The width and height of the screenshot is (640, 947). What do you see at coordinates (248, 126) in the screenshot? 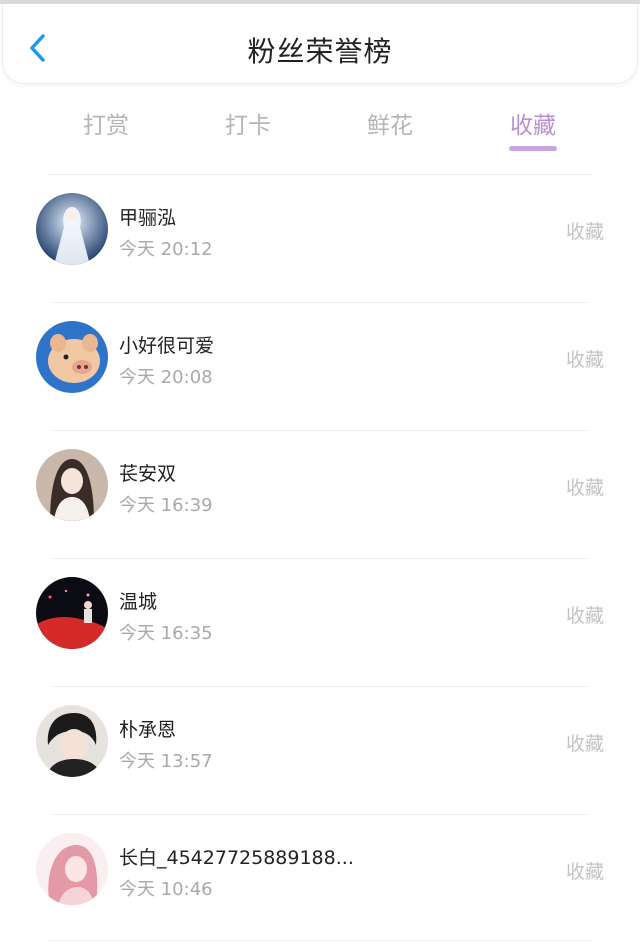
I see `tab-label: 打卡` at bounding box center [248, 126].